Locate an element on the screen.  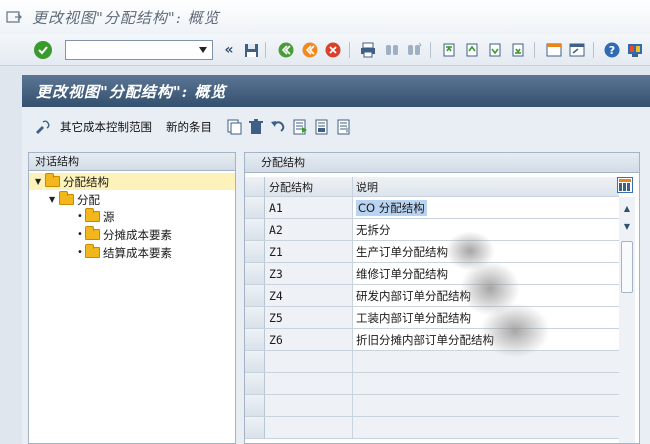
copy-icon is located at coordinates (234, 127).